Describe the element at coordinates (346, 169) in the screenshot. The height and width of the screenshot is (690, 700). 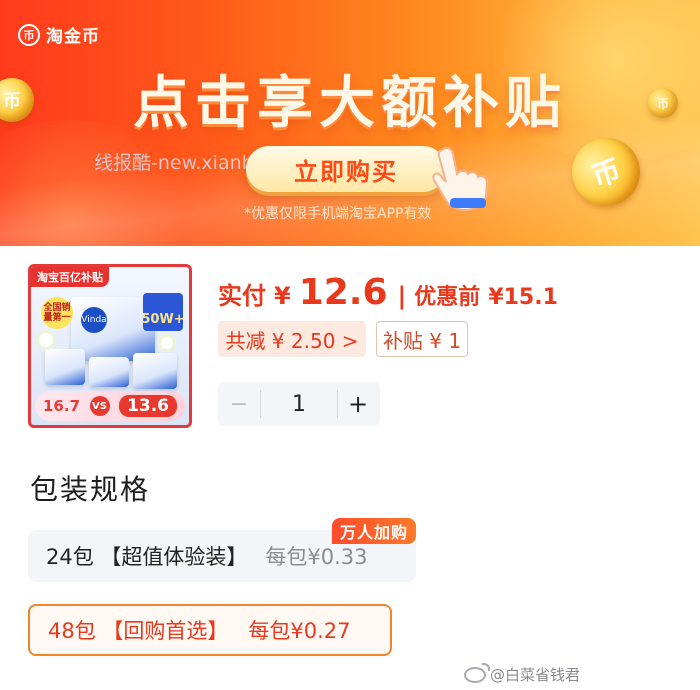
I see `buy-now-button: 立即购买` at that location.